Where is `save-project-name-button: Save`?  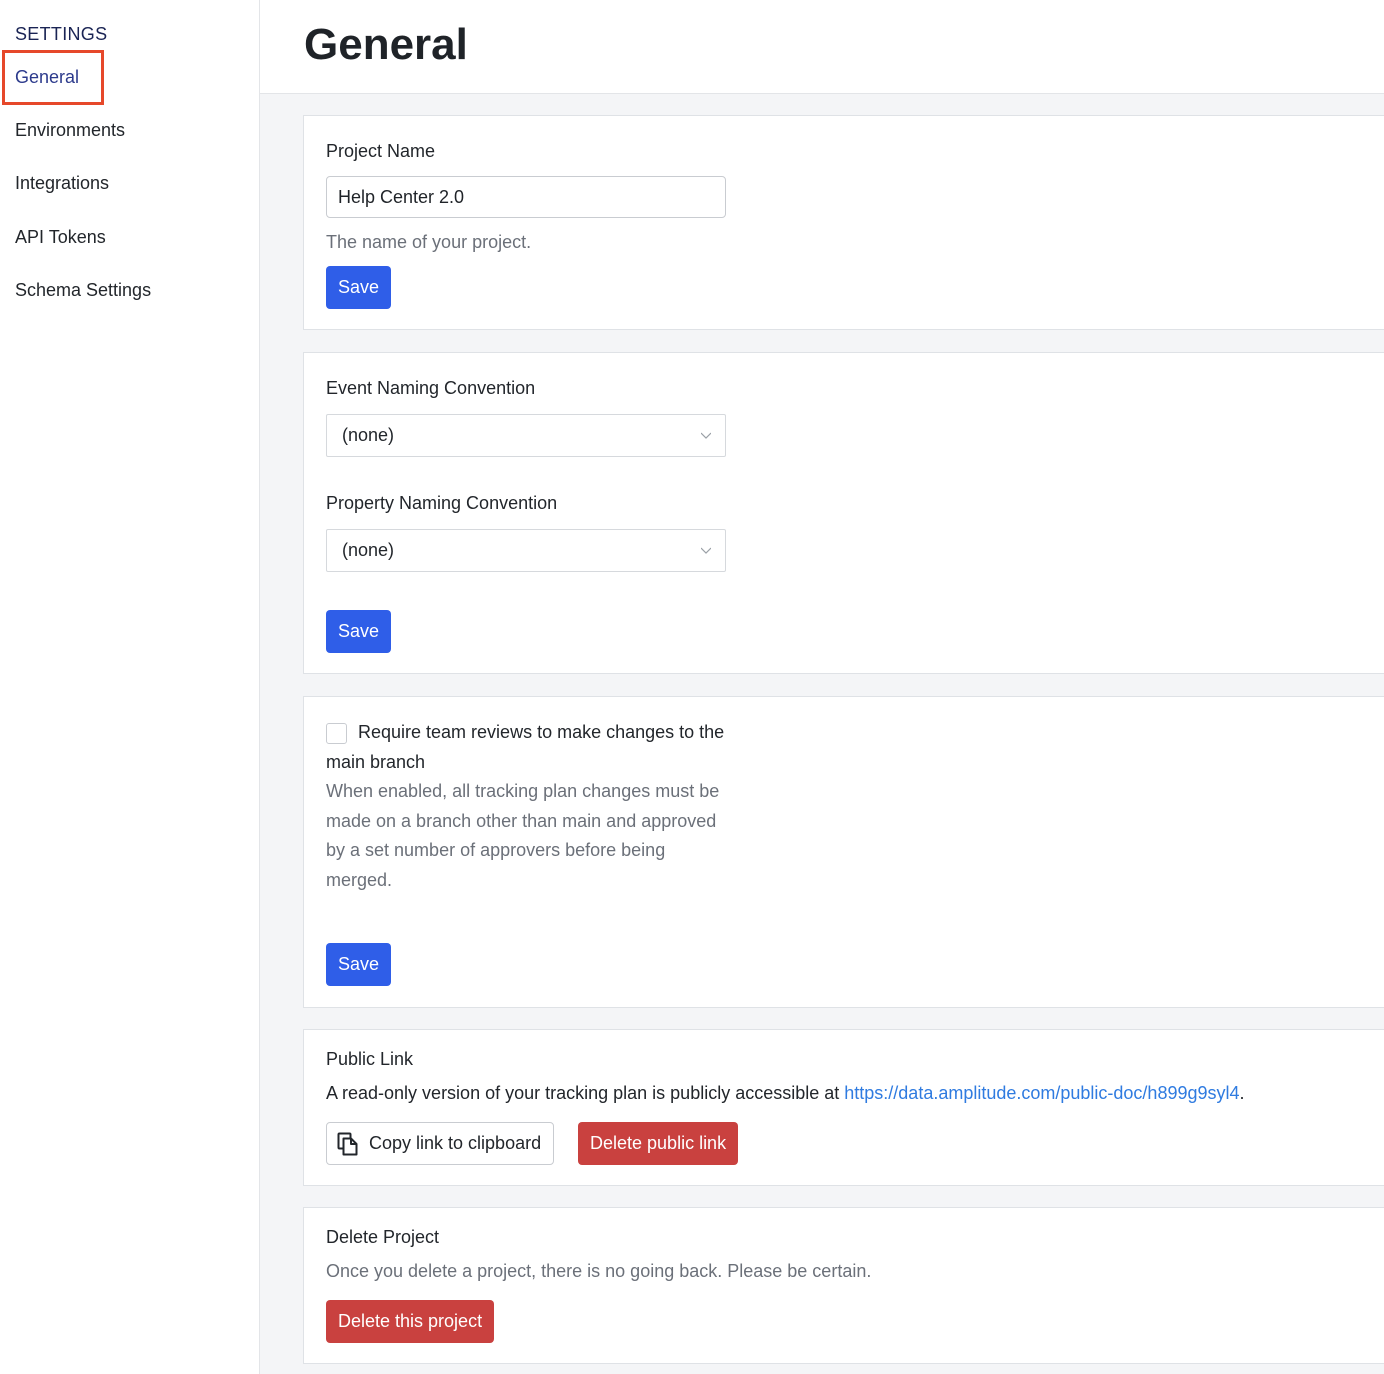 save-project-name-button: Save is located at coordinates (359, 287).